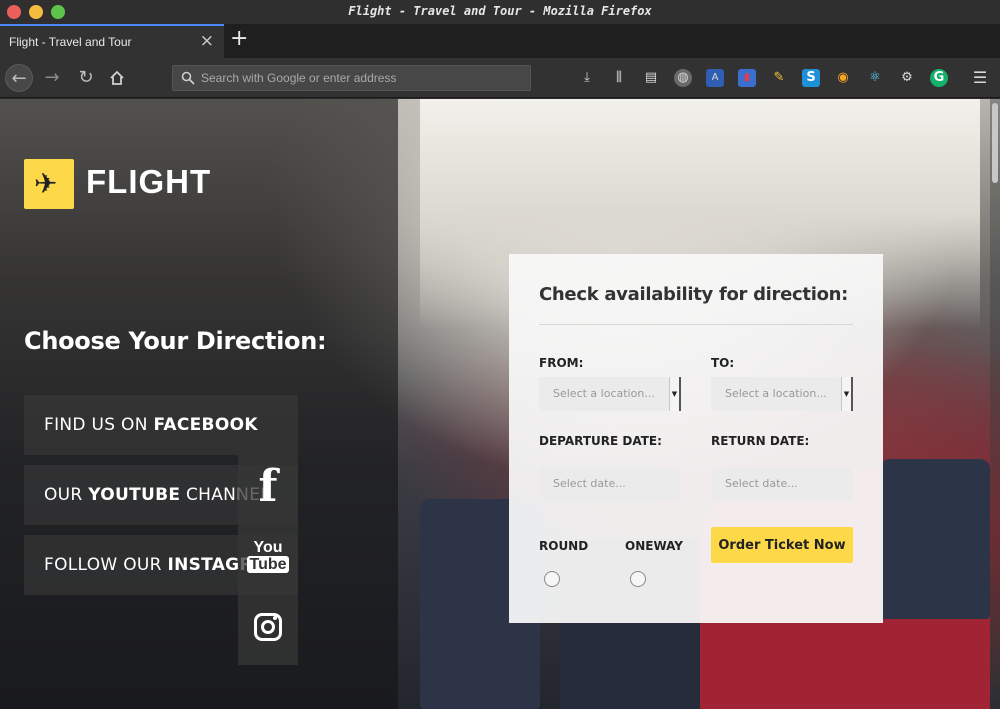 The height and width of the screenshot is (709, 1000). Describe the element at coordinates (66, 495) in the screenshot. I see `youtube-link-prefix: OUR` at that location.